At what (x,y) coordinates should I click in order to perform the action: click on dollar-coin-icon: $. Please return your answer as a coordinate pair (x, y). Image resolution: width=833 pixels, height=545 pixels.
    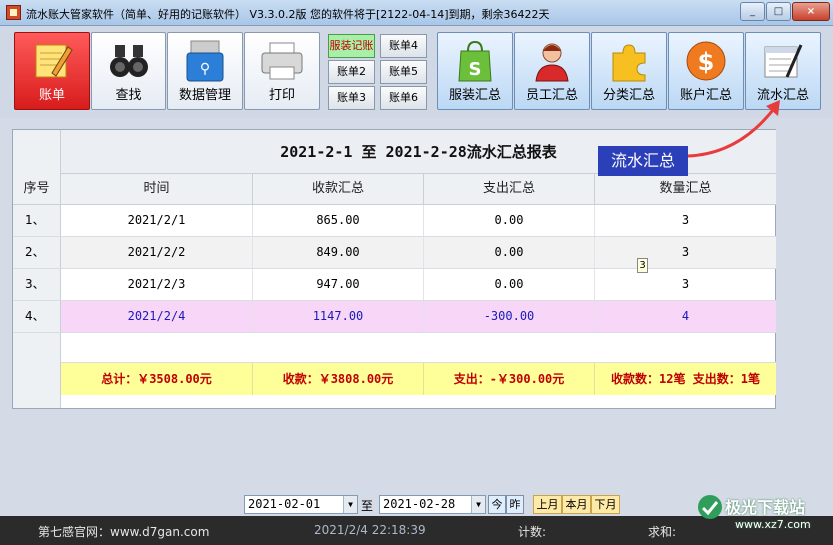
    Looking at the image, I should click on (706, 61).